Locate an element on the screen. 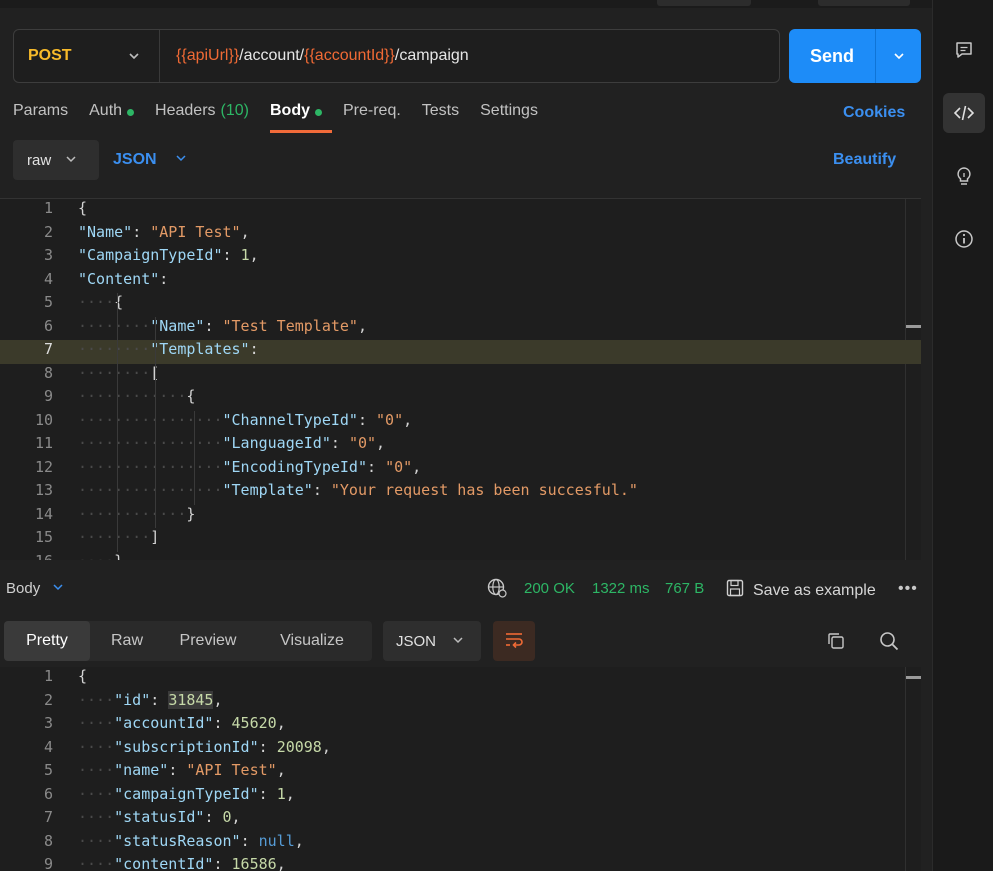 The height and width of the screenshot is (871, 993). url-path: /campaign is located at coordinates (431, 55).